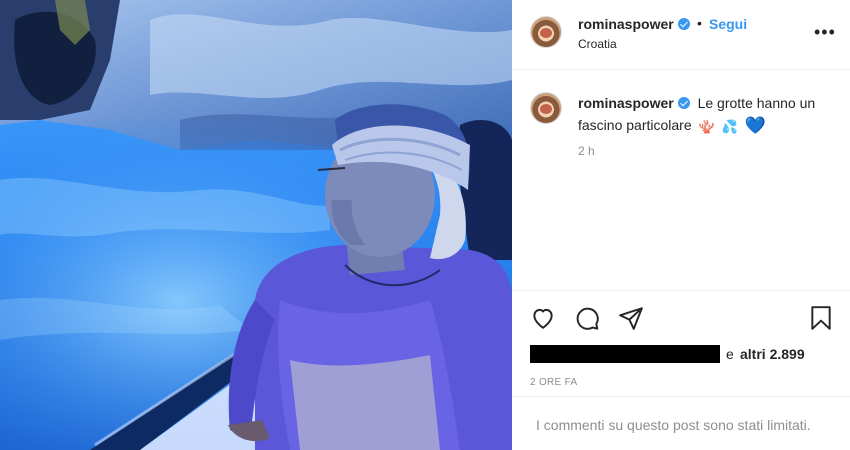 The image size is (850, 450). Describe the element at coordinates (730, 354) in the screenshot. I see `likes-and-text: e` at that location.